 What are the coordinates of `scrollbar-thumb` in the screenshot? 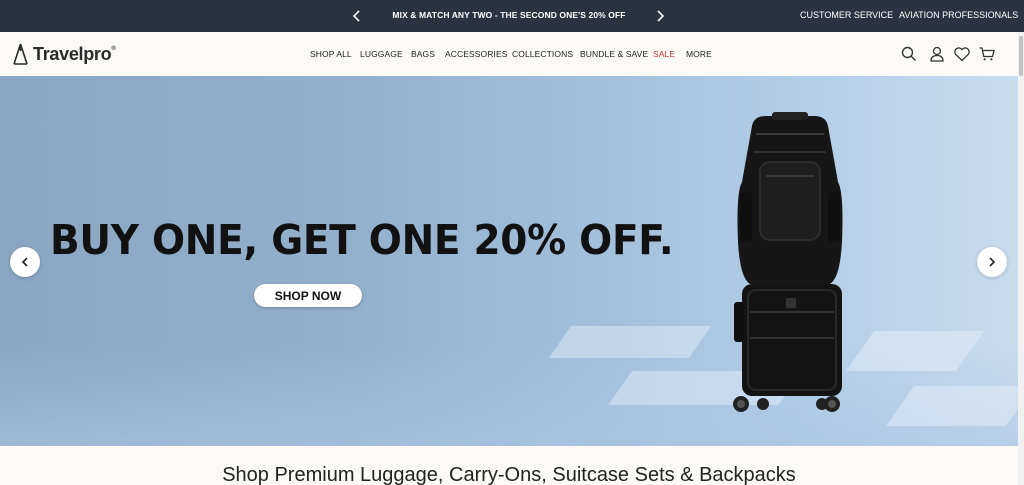 It's located at (1021, 56).